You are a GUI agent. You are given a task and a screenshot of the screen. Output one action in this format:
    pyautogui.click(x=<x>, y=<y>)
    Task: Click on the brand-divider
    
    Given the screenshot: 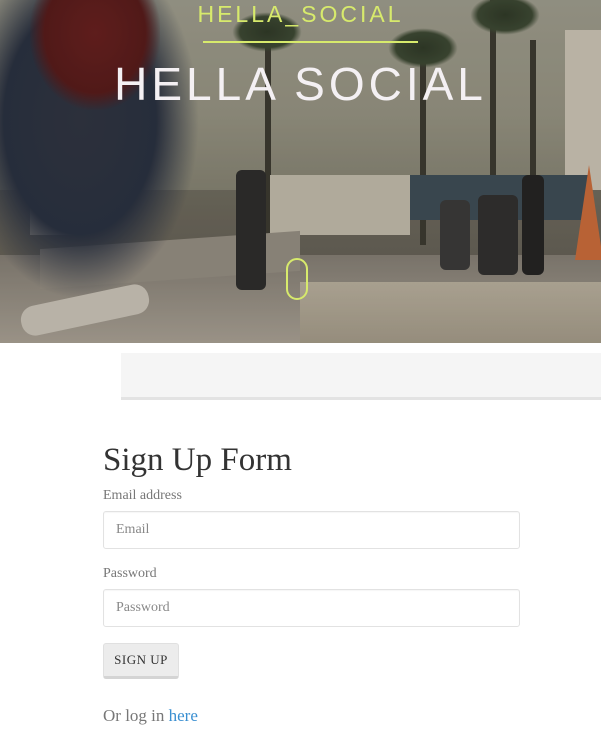 What is the action you would take?
    pyautogui.click(x=310, y=42)
    